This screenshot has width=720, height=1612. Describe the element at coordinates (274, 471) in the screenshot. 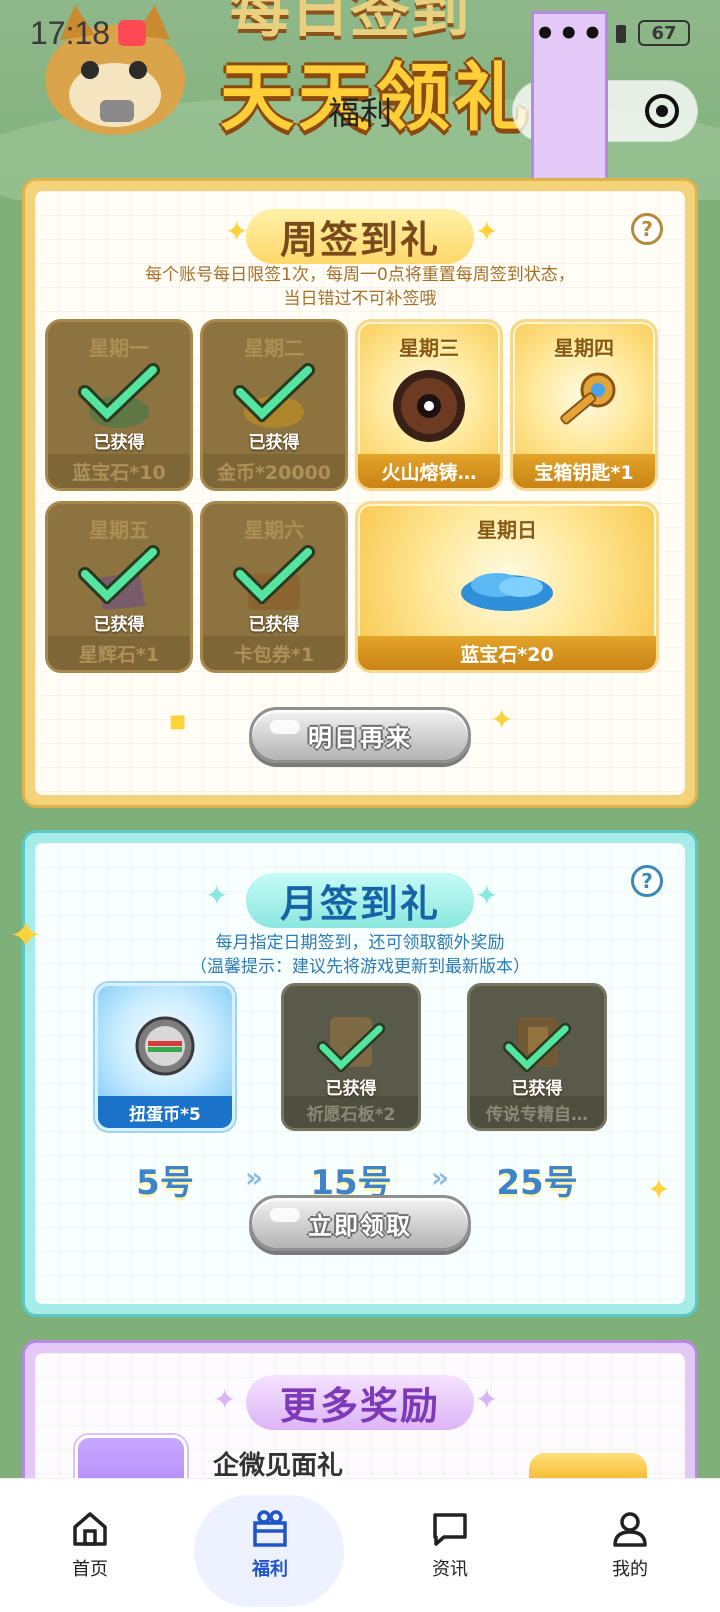

I see `reward-name: 金币*20000` at that location.